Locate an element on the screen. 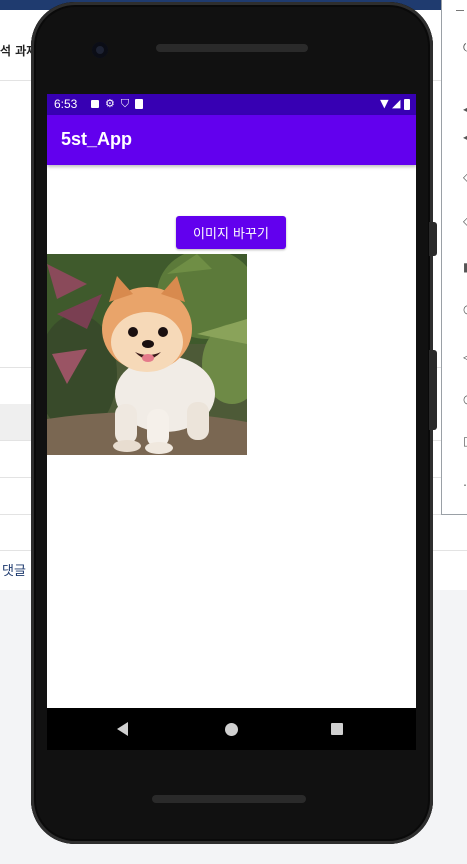 This screenshot has width=467, height=864. status-right-icons: ▼ ◢ is located at coordinates (395, 103).